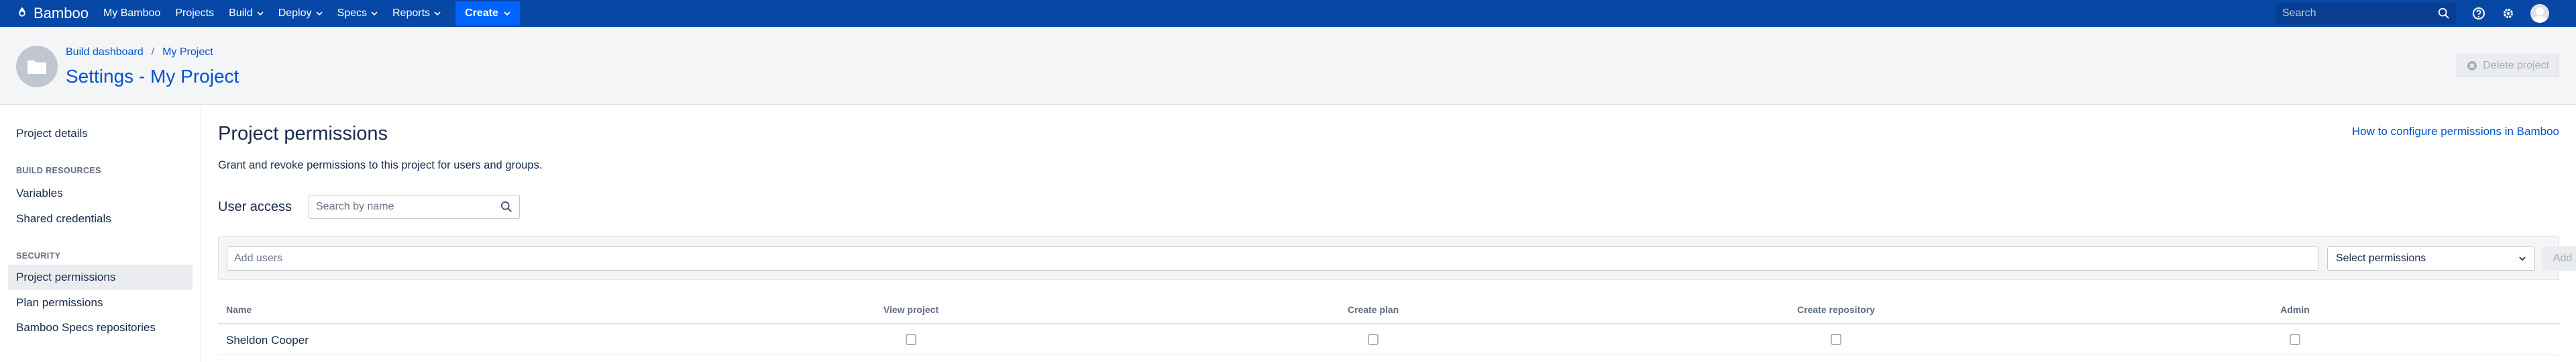  What do you see at coordinates (187, 52) in the screenshot?
I see `breadcrumb-my-project: My Project` at bounding box center [187, 52].